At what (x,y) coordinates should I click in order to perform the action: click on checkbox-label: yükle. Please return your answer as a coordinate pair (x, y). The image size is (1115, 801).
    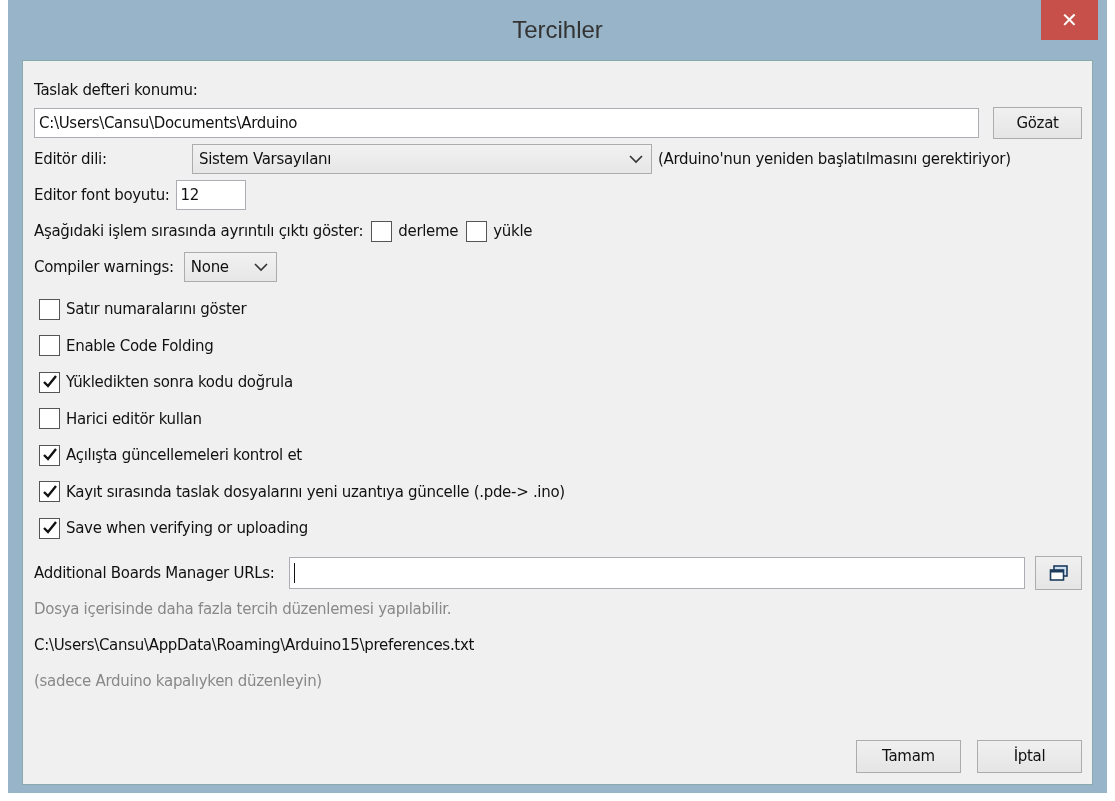
    Looking at the image, I should click on (513, 231).